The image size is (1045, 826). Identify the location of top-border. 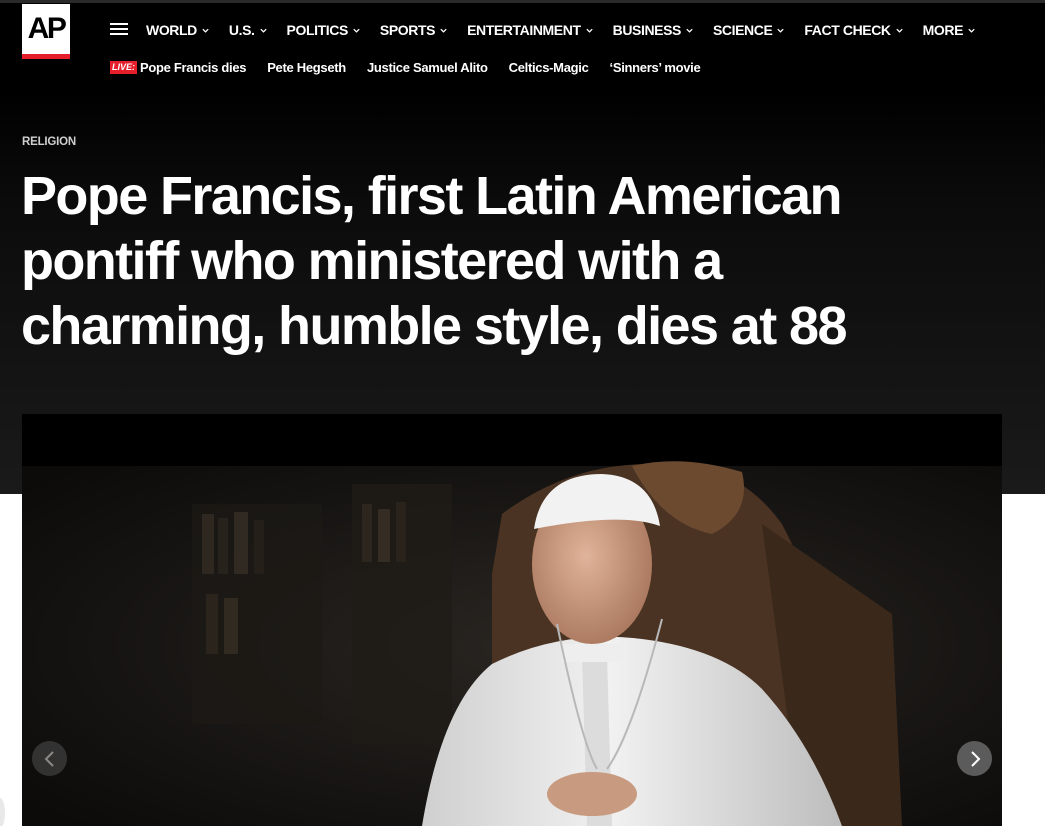
(522, 1).